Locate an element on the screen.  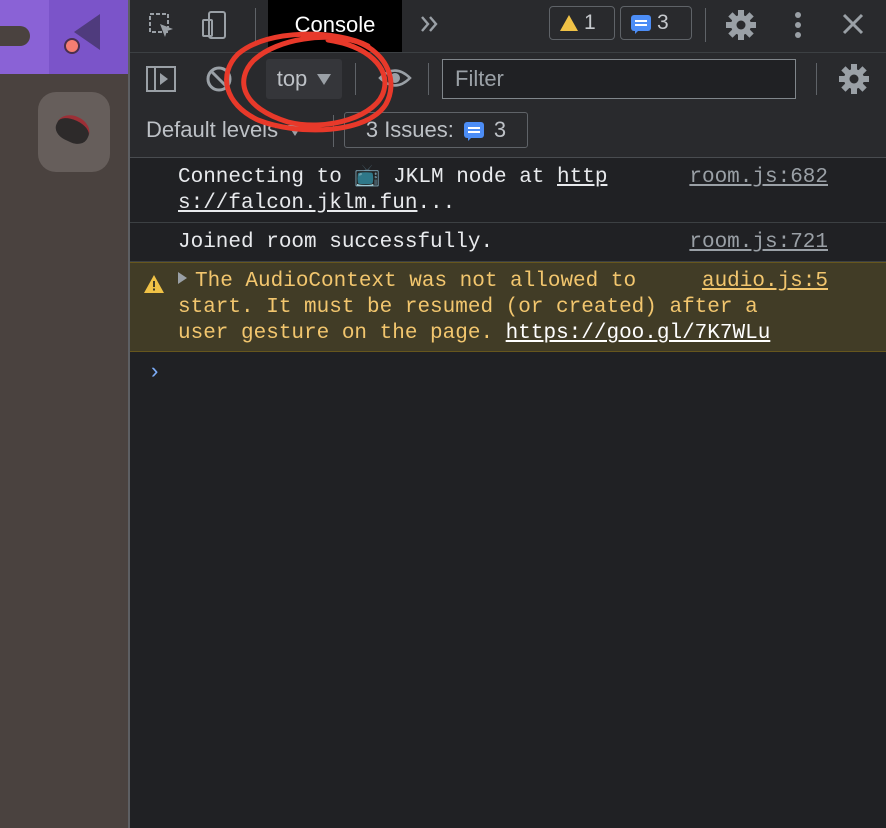
messages-count: 3 is located at coordinates (663, 22).